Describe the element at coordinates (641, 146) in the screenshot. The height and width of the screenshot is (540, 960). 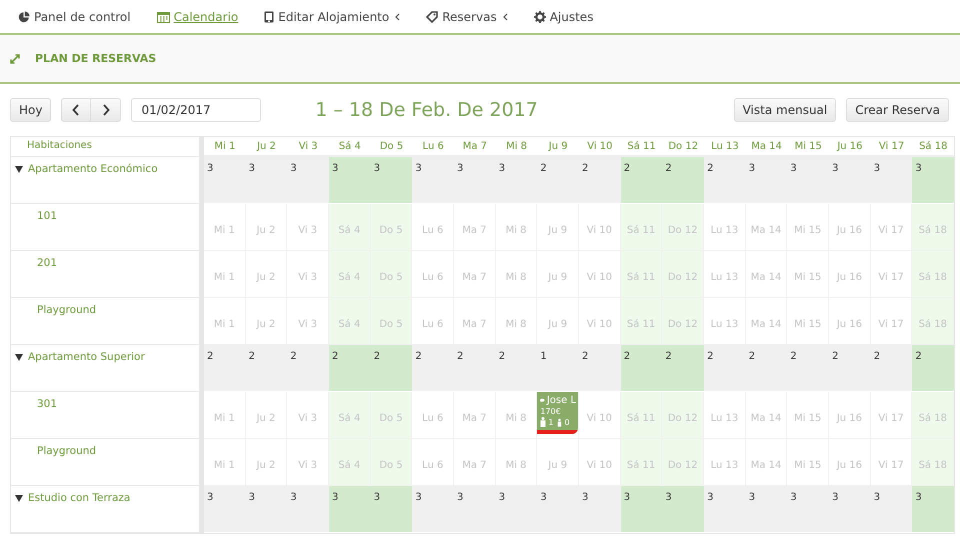
I see `day-header: Sá 11` at that location.